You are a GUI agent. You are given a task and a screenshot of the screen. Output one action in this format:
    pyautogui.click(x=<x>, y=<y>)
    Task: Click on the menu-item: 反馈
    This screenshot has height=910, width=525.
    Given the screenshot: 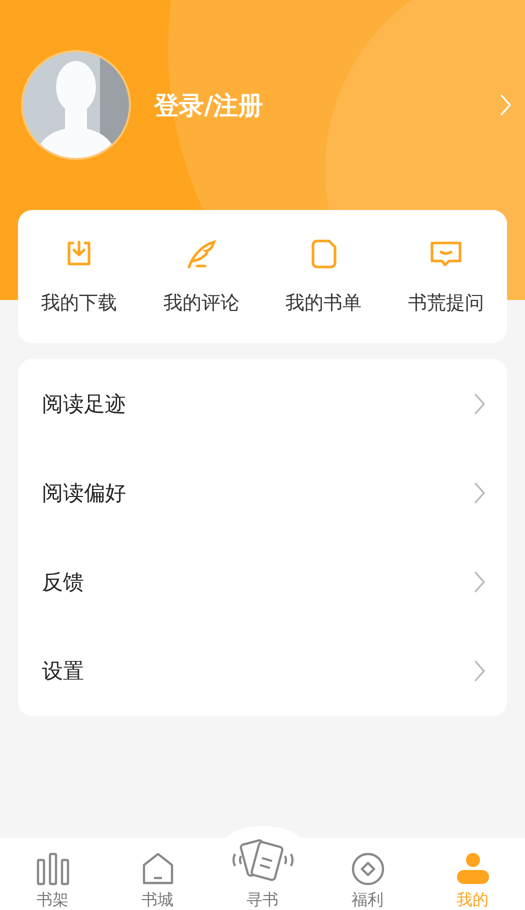 What is the action you would take?
    pyautogui.click(x=262, y=581)
    